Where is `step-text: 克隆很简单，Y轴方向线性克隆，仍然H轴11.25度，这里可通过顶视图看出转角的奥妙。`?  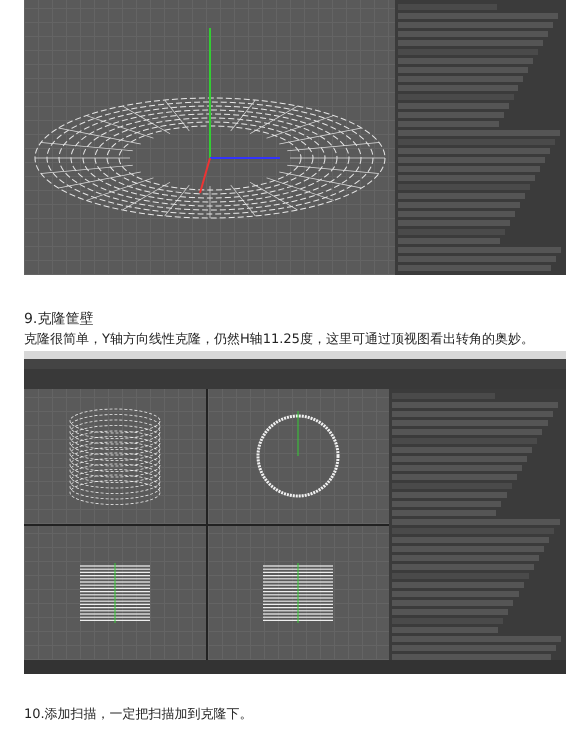 step-text: 克隆很简单，Y轴方向线性克隆，仍然H轴11.25度，这里可通过顶视图看出转角的奥妙。 is located at coordinates (279, 340).